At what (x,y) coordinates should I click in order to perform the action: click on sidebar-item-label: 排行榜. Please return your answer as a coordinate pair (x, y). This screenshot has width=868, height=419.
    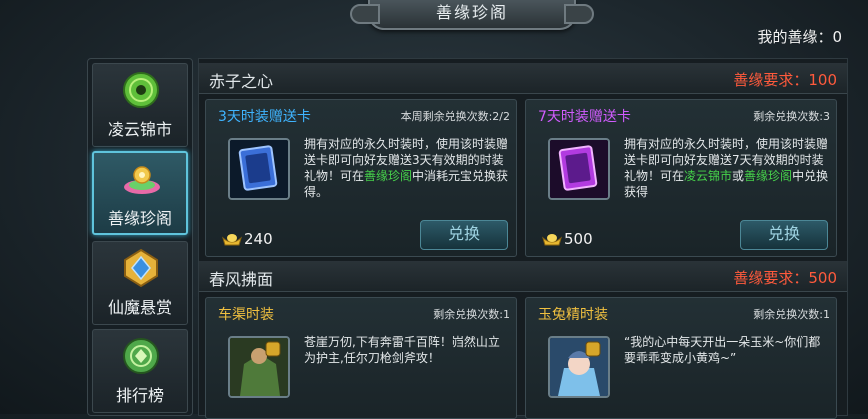
    Looking at the image, I should click on (139, 395).